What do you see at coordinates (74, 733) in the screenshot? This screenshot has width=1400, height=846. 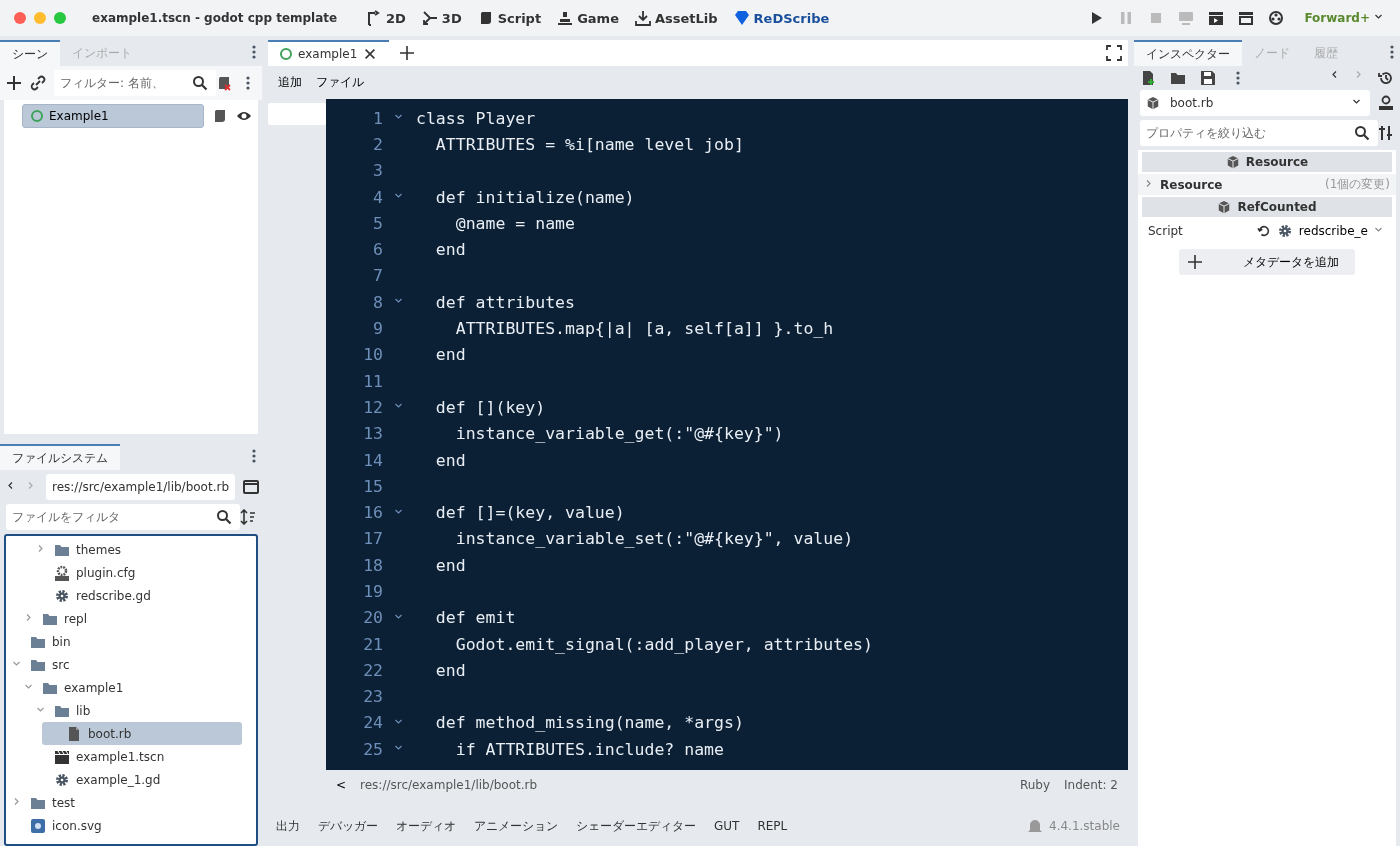 I see `file-icon` at bounding box center [74, 733].